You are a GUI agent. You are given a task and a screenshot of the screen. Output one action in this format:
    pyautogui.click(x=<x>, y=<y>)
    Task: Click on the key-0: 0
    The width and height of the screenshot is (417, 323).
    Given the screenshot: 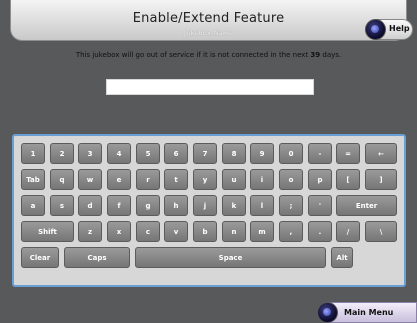 What is the action you would take?
    pyautogui.click(x=291, y=153)
    